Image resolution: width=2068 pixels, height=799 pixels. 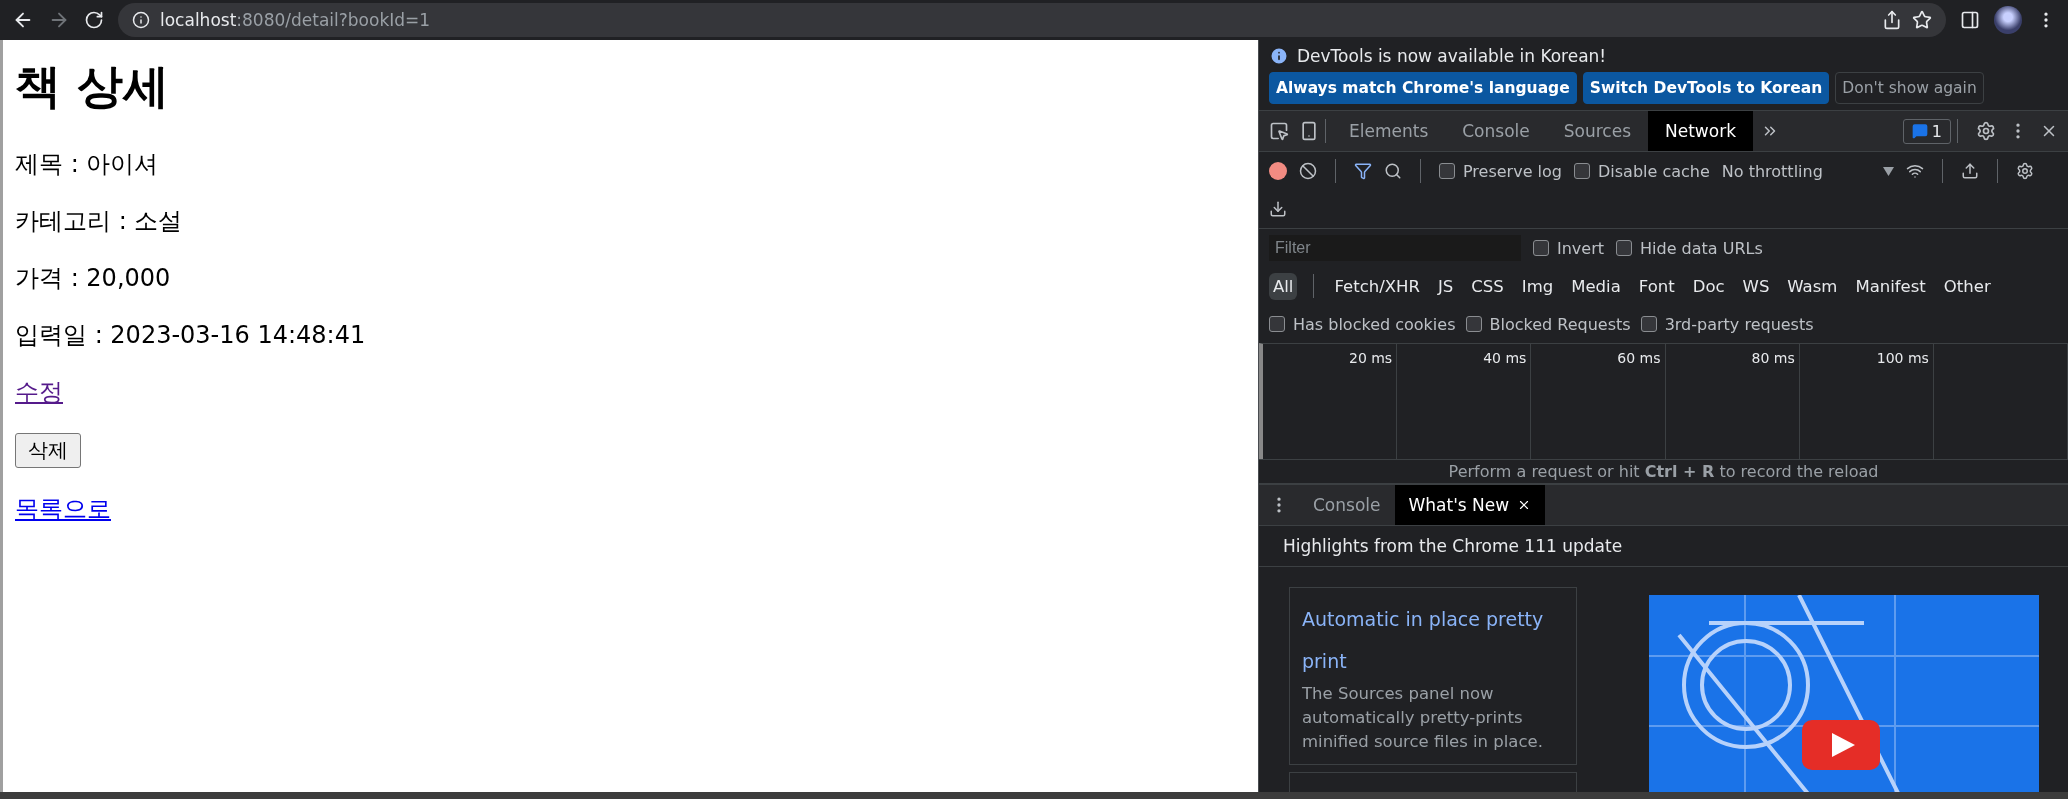 I want to click on device-toolbar-icon, so click(x=1309, y=131).